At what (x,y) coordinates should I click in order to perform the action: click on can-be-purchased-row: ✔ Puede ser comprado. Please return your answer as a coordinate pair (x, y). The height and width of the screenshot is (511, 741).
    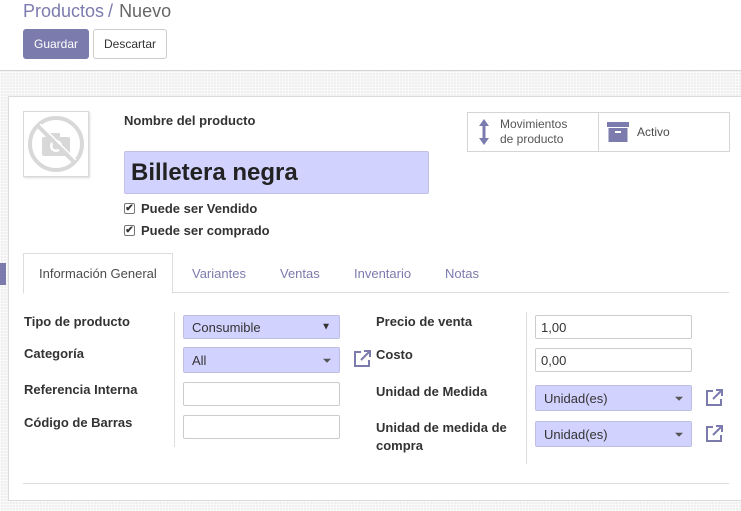
    Looking at the image, I should click on (197, 230).